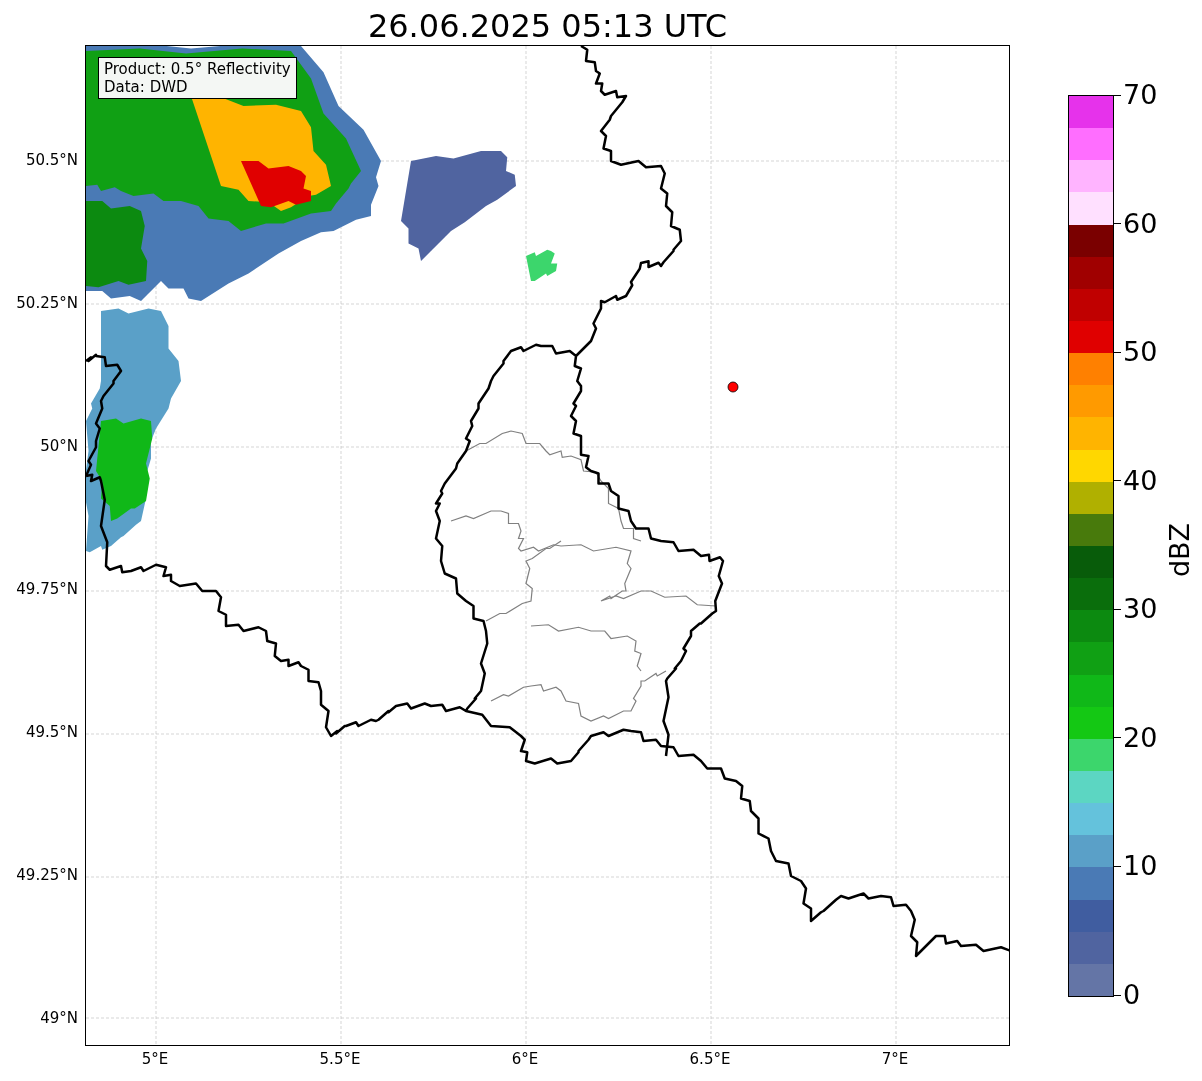 This screenshot has height=1081, width=1202. What do you see at coordinates (47, 303) in the screenshot?
I see `latitude-label: 50.25°N` at bounding box center [47, 303].